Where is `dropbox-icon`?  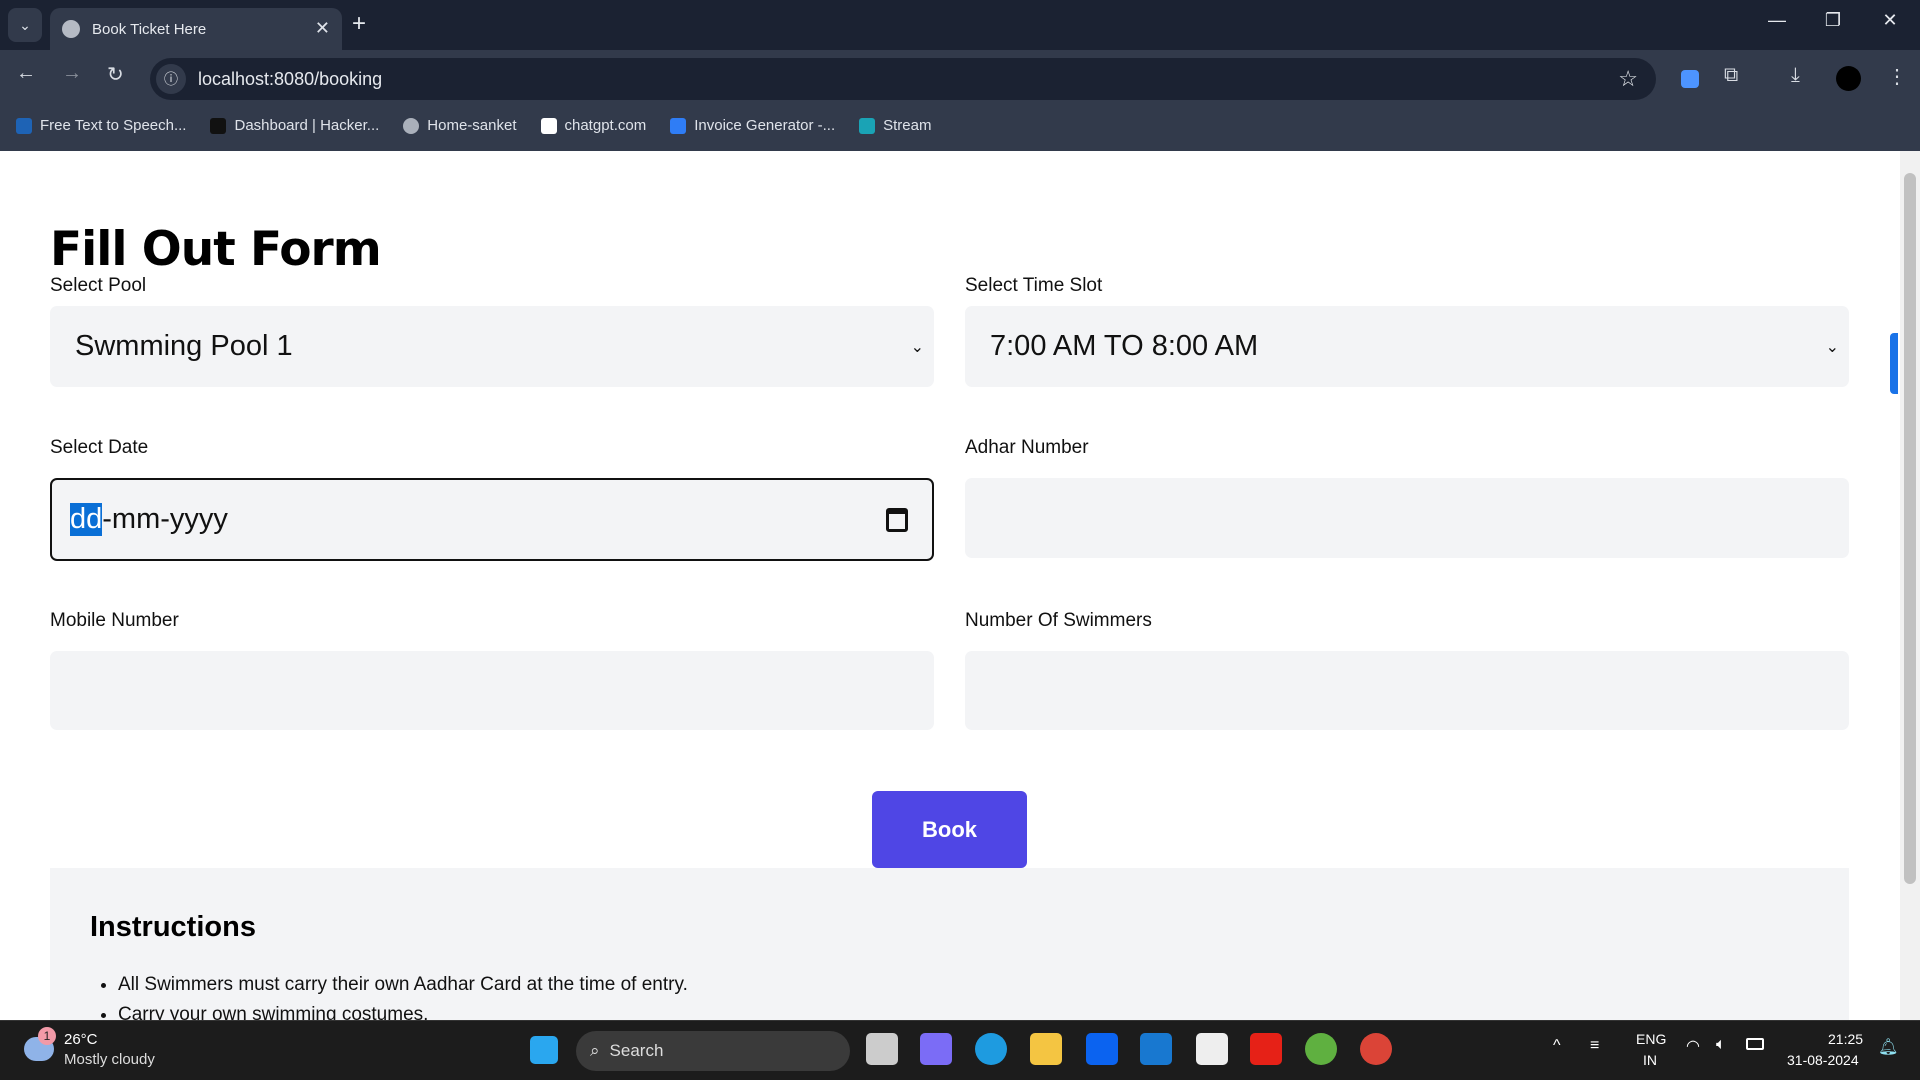
dropbox-icon is located at coordinates (1102, 1049).